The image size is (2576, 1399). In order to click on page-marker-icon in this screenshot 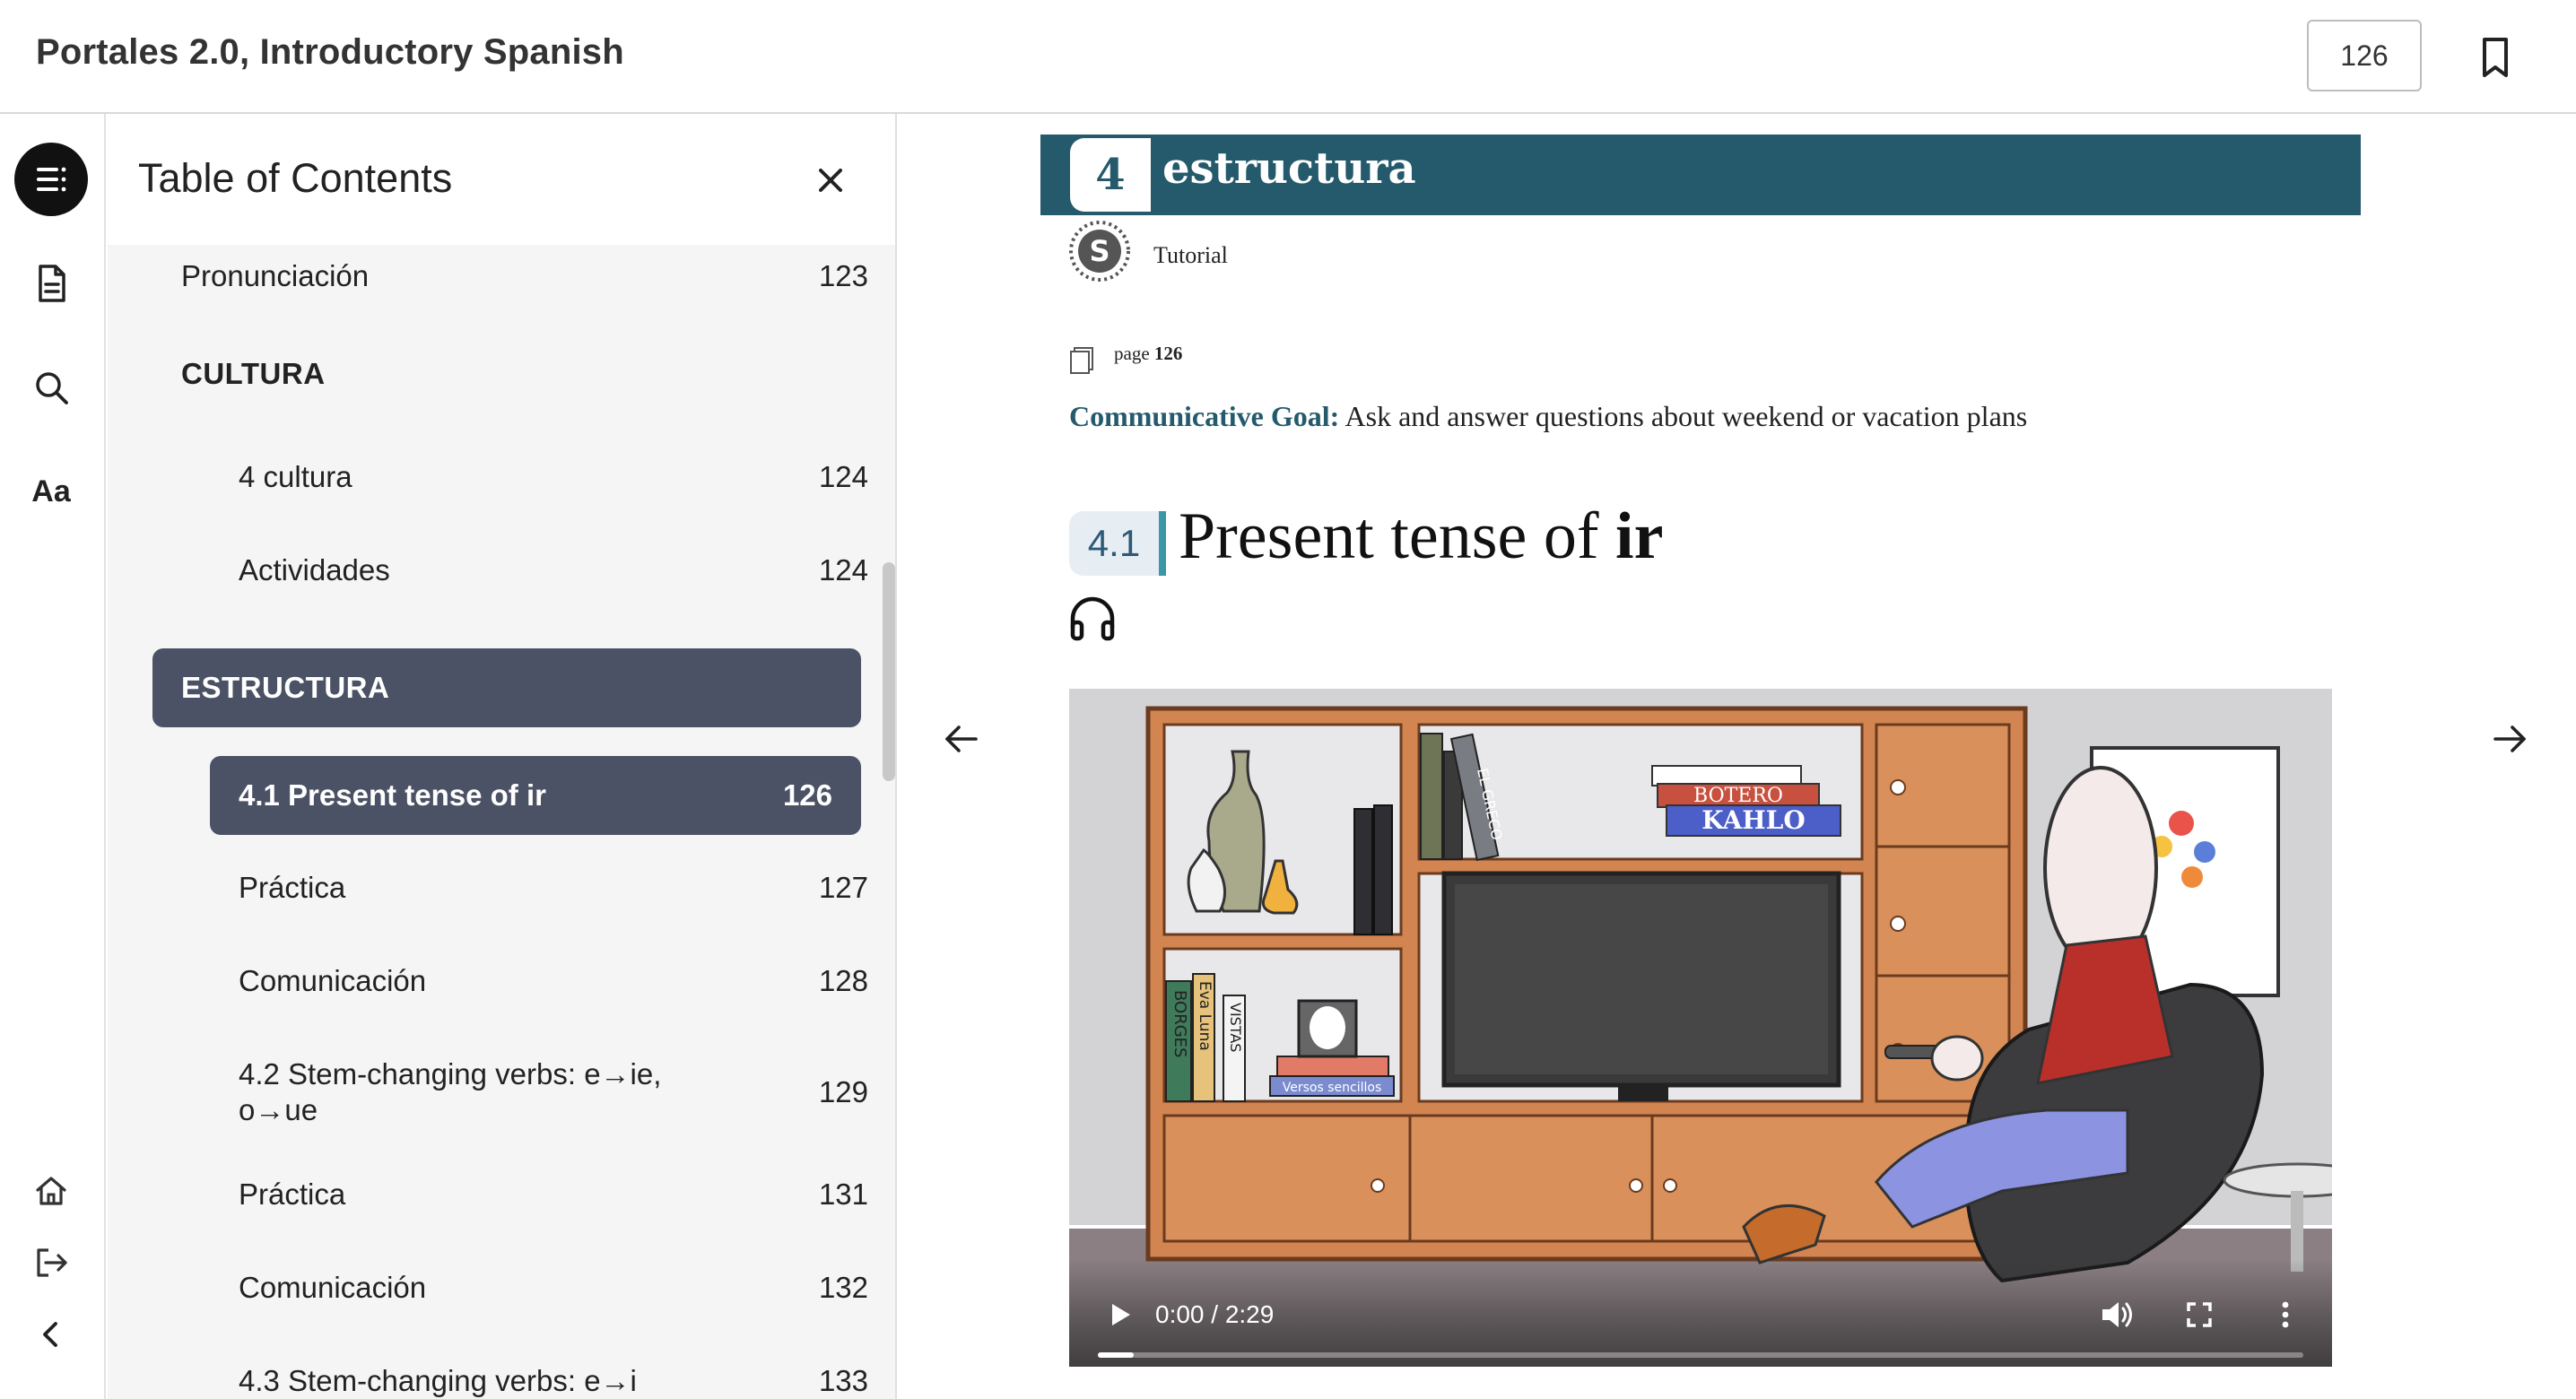, I will do `click(1081, 361)`.